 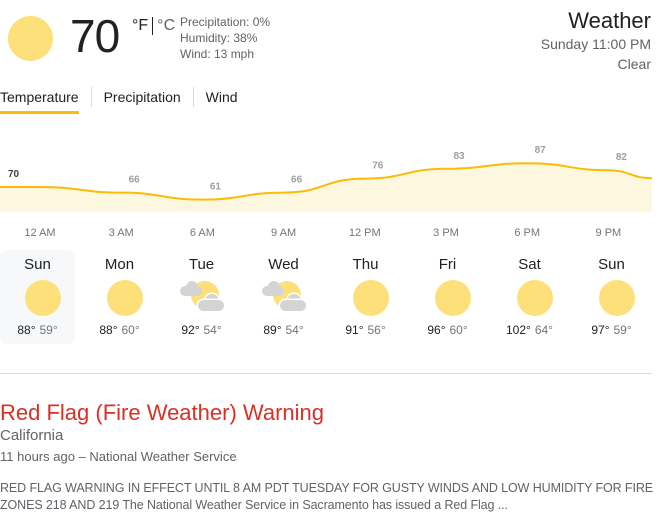 I want to click on forecast-day: Sat 102° 64°, so click(x=529, y=297).